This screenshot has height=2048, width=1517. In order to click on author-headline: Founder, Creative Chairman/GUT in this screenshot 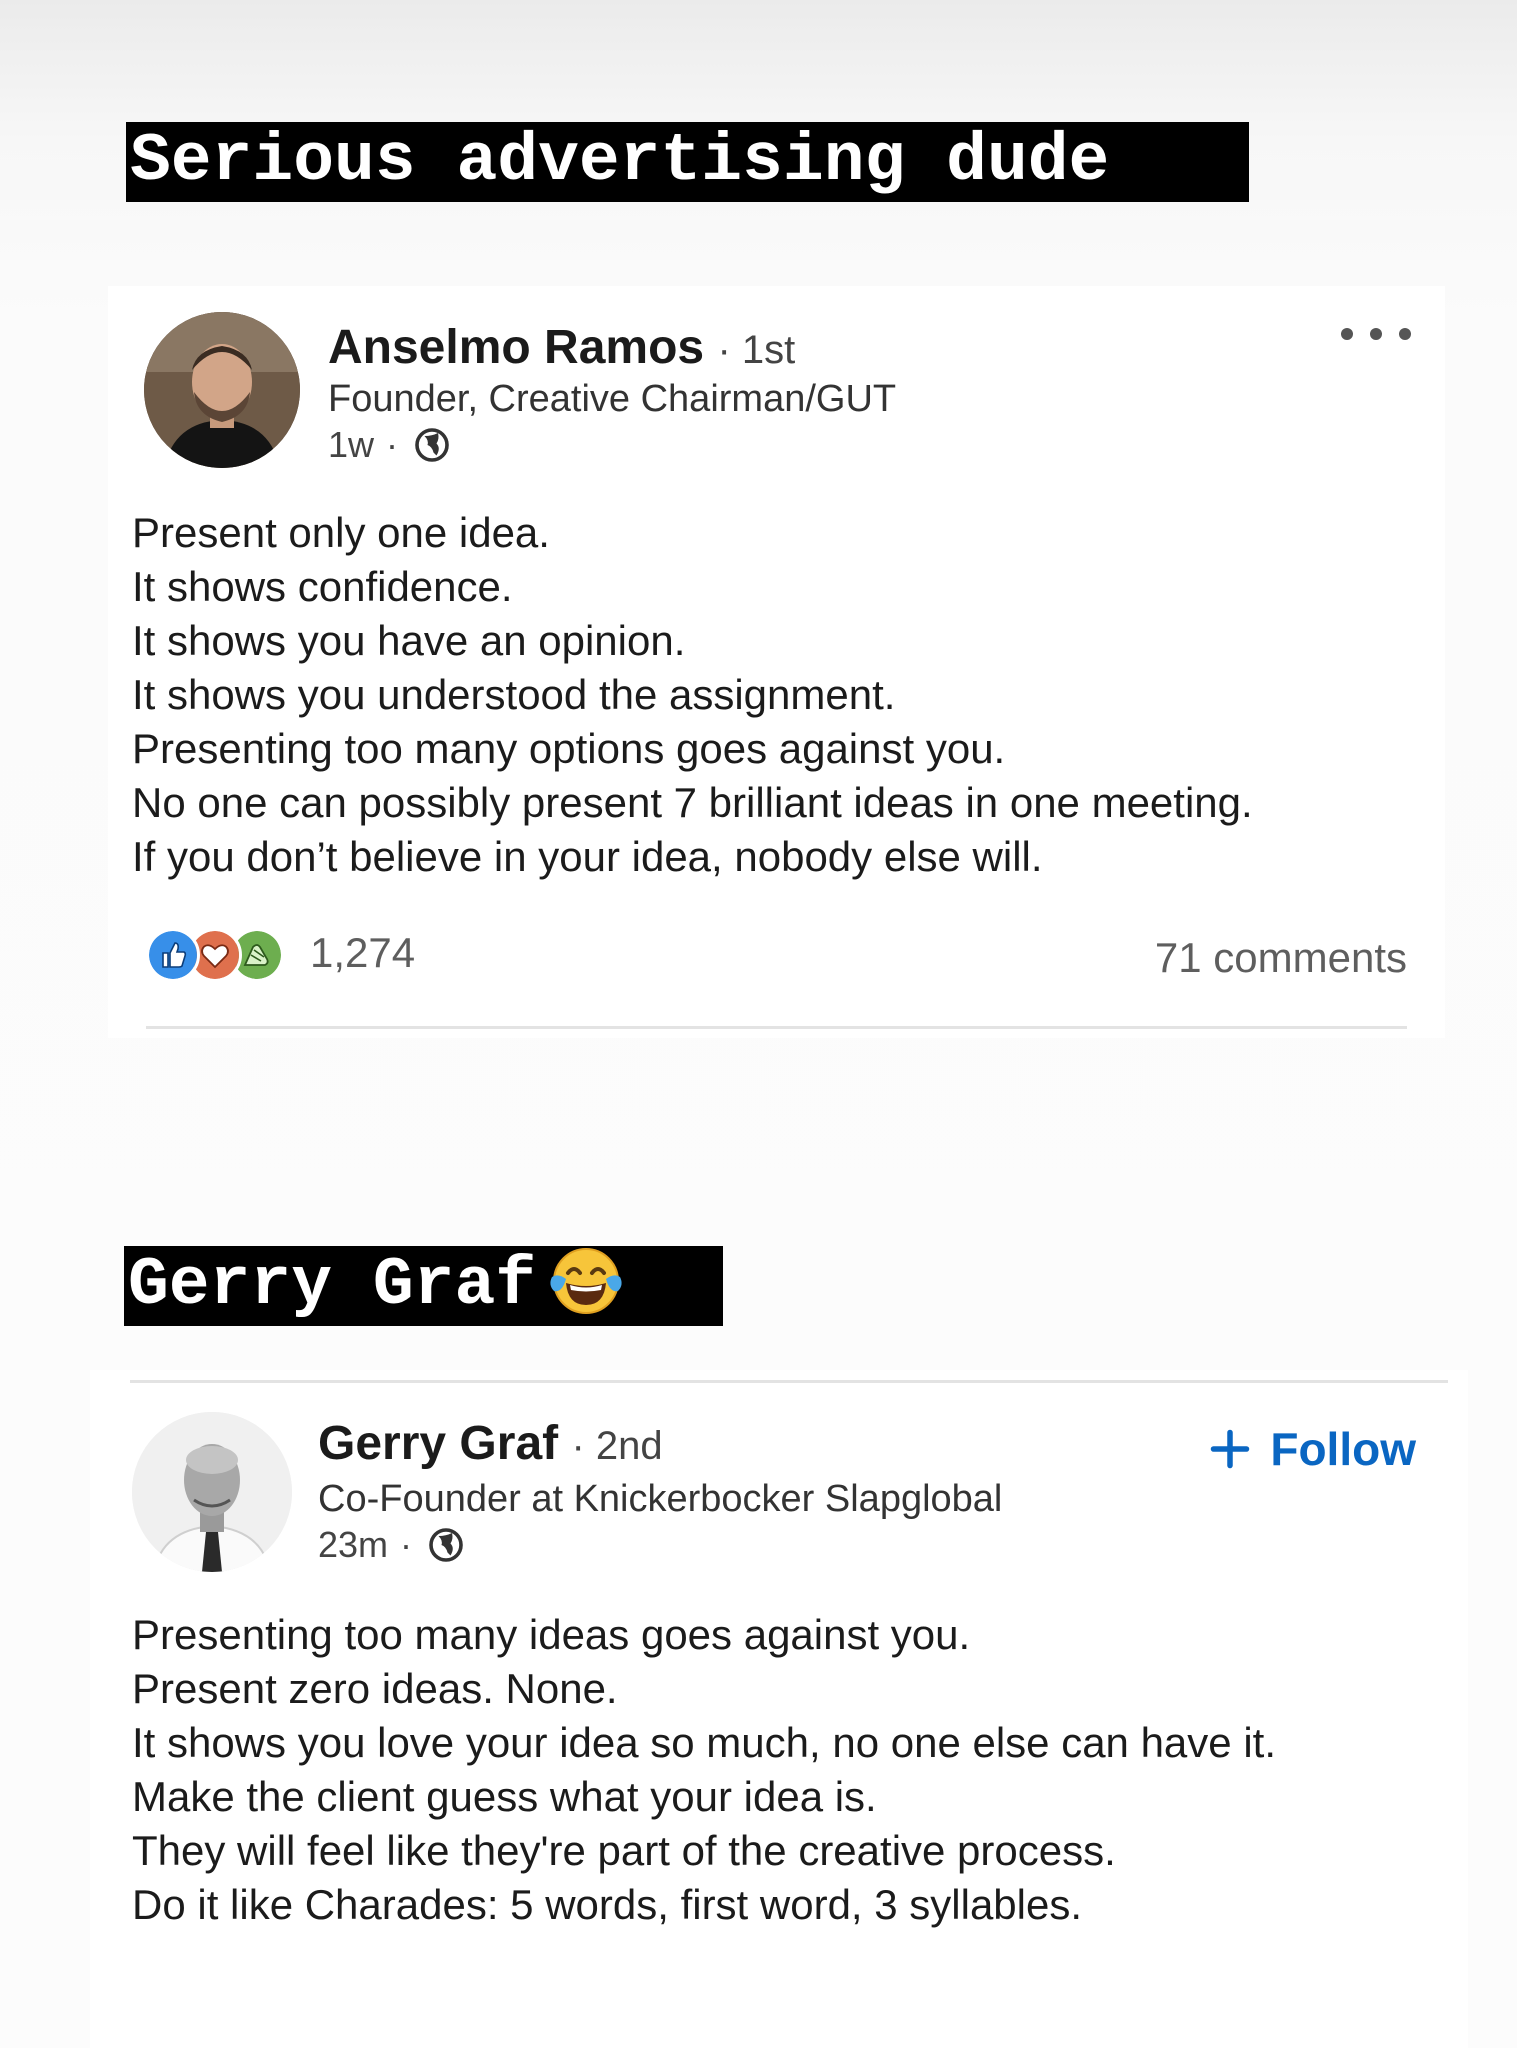, I will do `click(612, 399)`.